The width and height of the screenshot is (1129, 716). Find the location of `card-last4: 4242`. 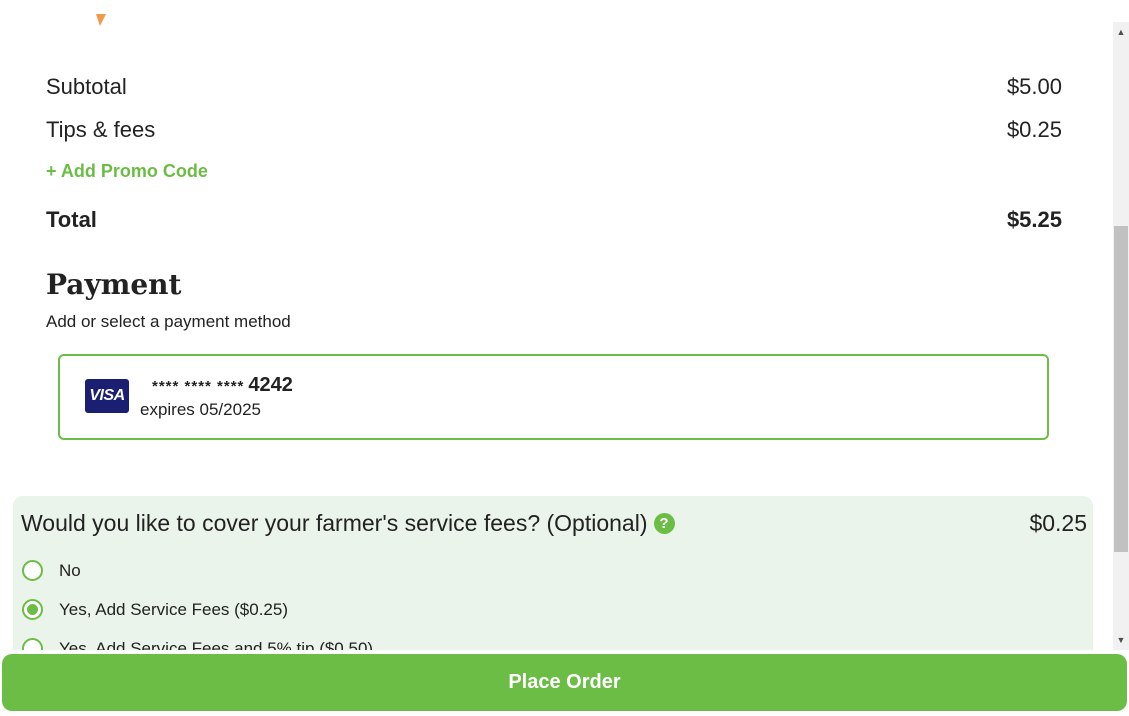

card-last4: 4242 is located at coordinates (270, 385).